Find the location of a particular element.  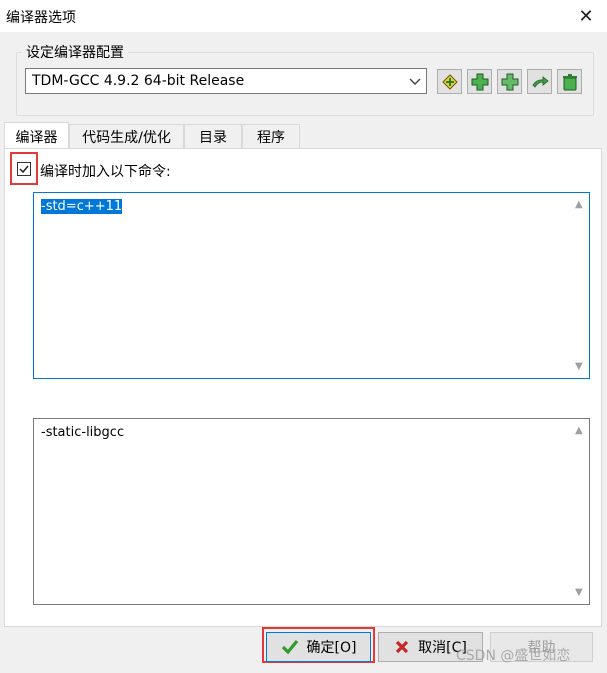

rename-icon is located at coordinates (540, 81).